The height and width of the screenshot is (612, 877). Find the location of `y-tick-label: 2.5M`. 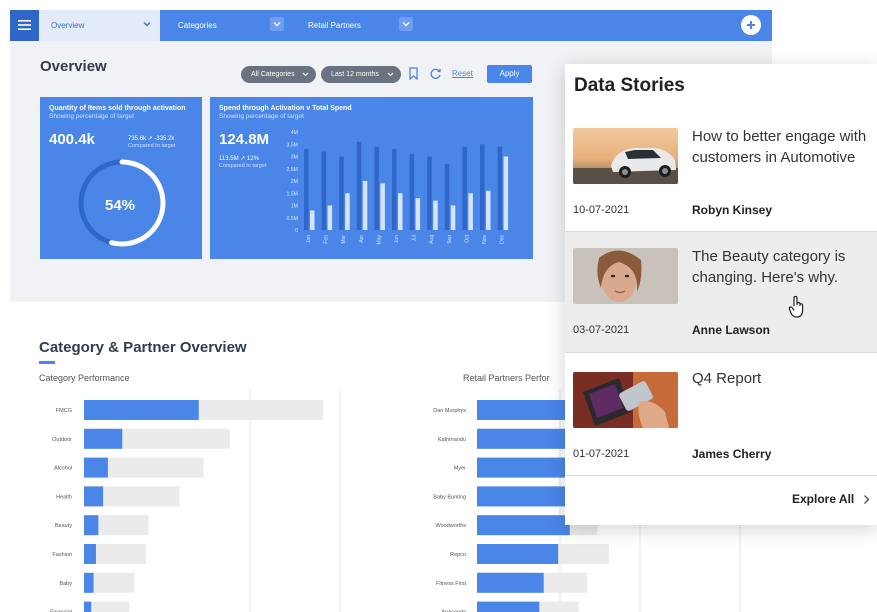

y-tick-label: 2.5M is located at coordinates (292, 170).